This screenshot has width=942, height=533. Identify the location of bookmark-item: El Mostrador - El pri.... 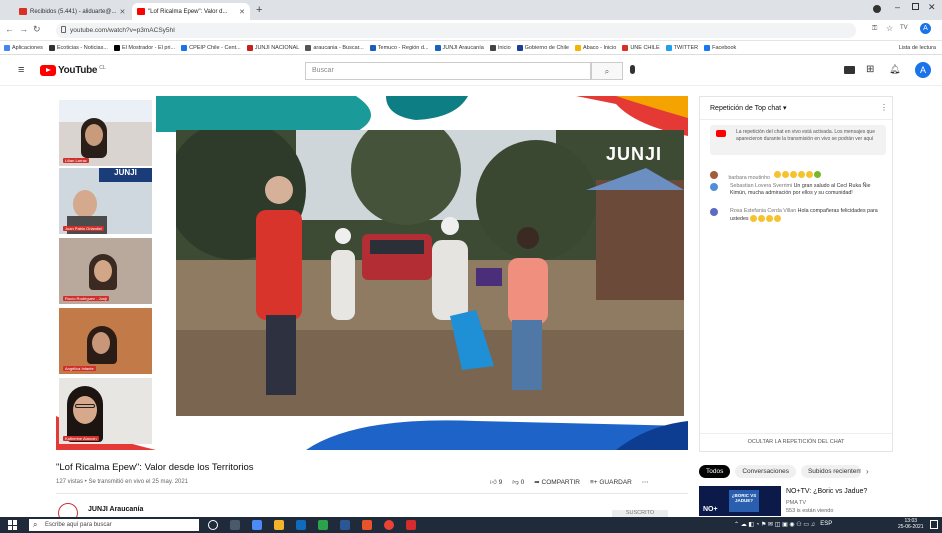
(144, 47).